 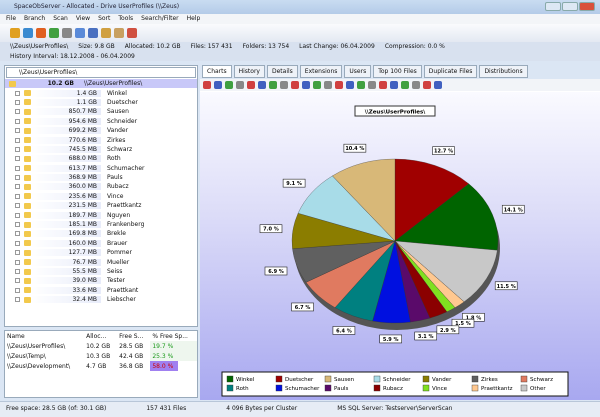 What do you see at coordinates (101, 168) in the screenshot?
I see `tree-item: 613.7 MB Schumacher` at bounding box center [101, 168].